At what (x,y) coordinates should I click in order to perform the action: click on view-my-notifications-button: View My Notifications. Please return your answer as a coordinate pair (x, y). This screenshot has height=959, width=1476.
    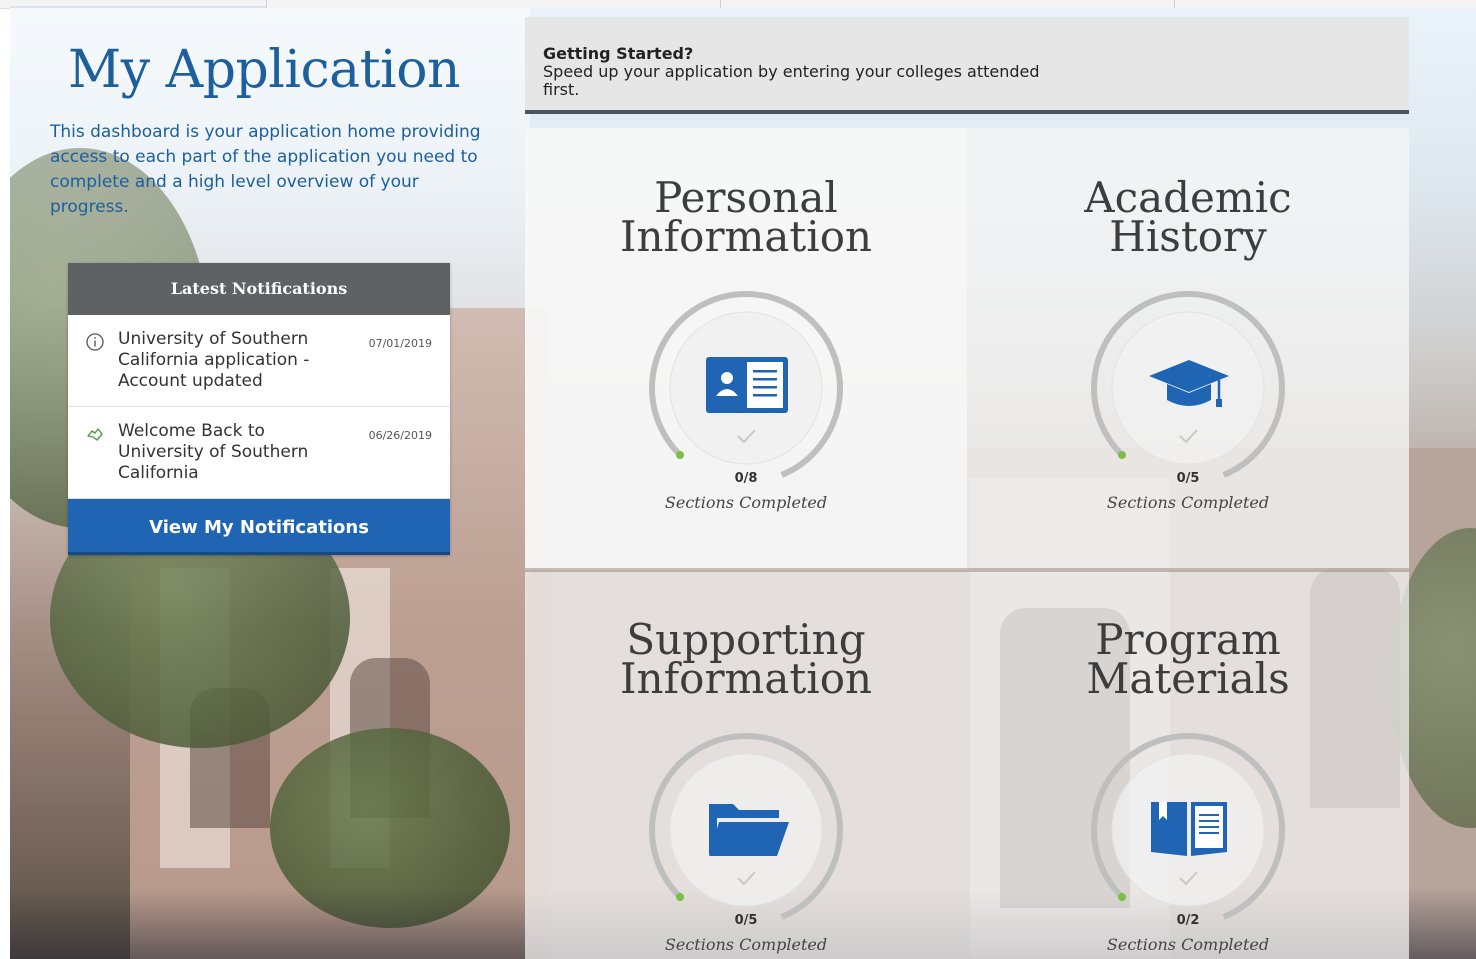
    Looking at the image, I should click on (259, 527).